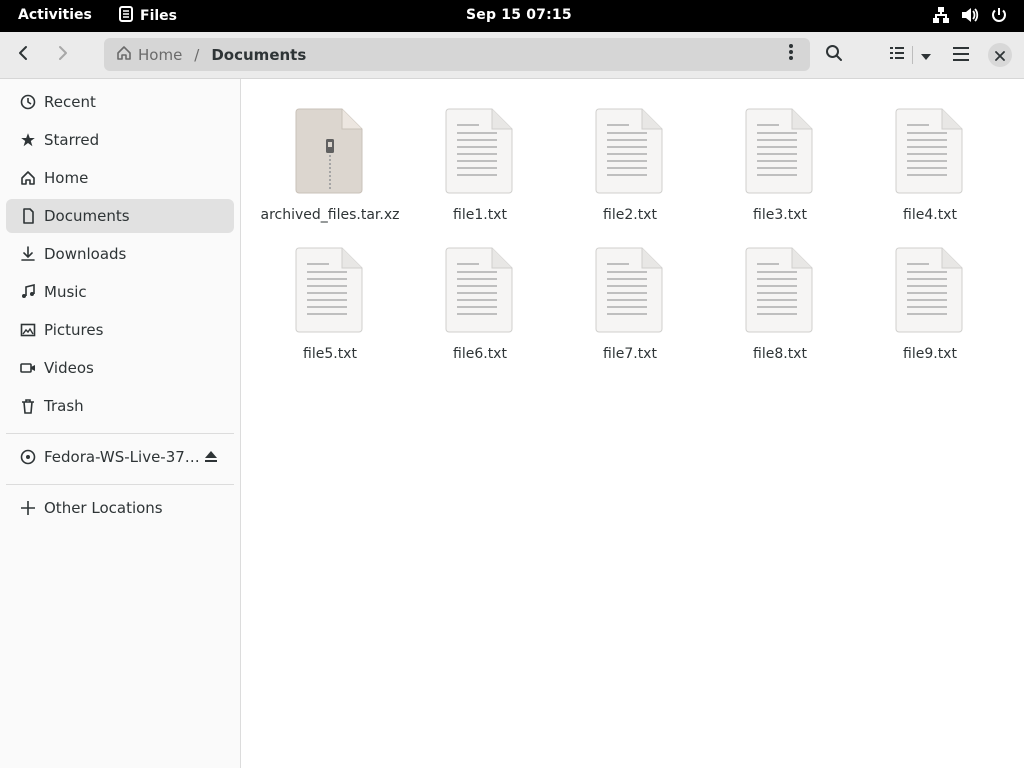 This screenshot has width=1024, height=768. What do you see at coordinates (480, 354) in the screenshot?
I see `file-name: file6.txt` at bounding box center [480, 354].